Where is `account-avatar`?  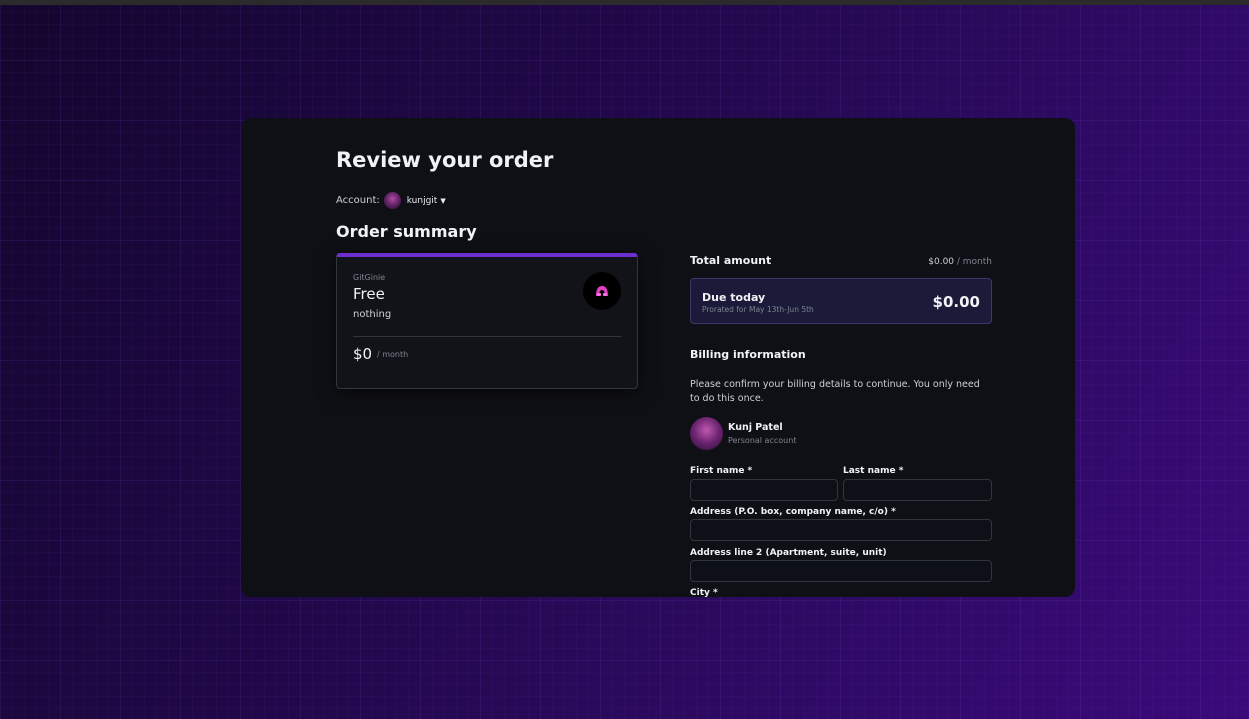
account-avatar is located at coordinates (392, 200).